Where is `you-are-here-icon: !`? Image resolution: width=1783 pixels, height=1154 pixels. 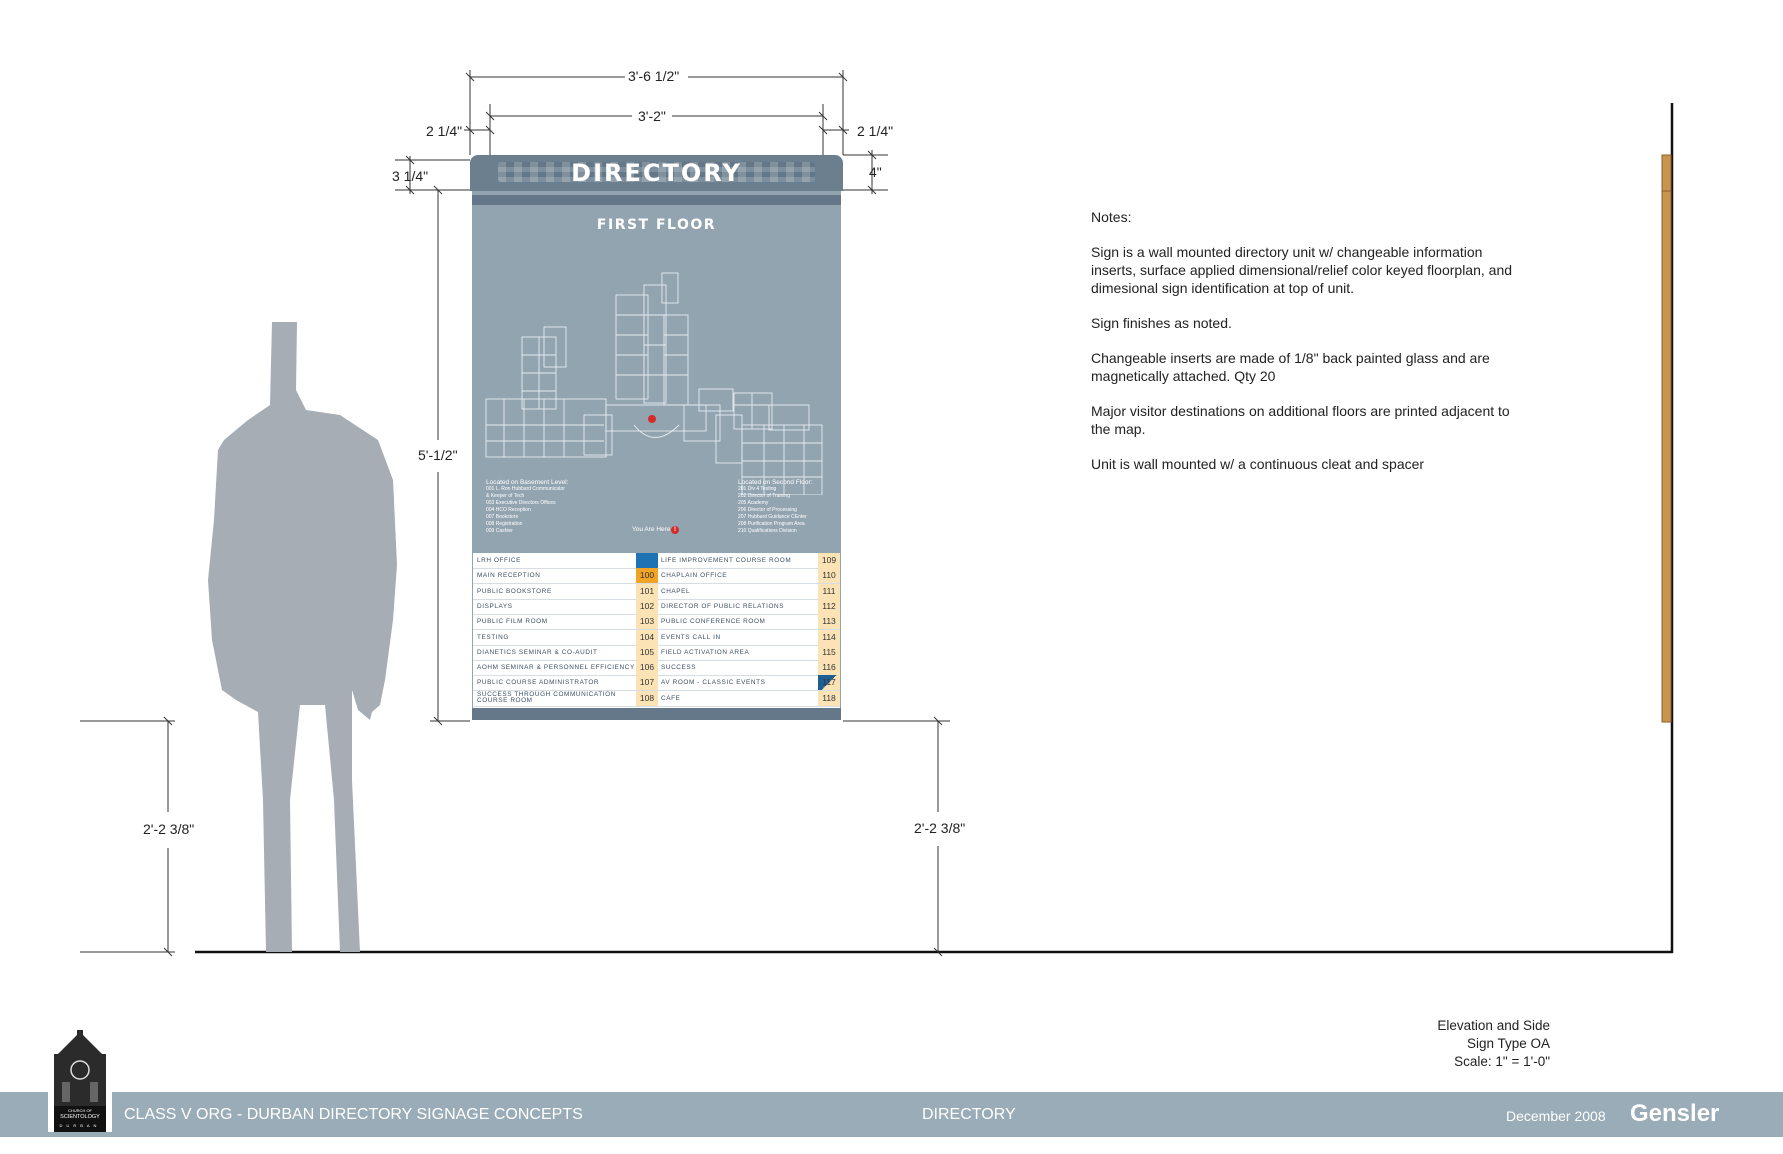
you-are-here-icon: ! is located at coordinates (675, 530).